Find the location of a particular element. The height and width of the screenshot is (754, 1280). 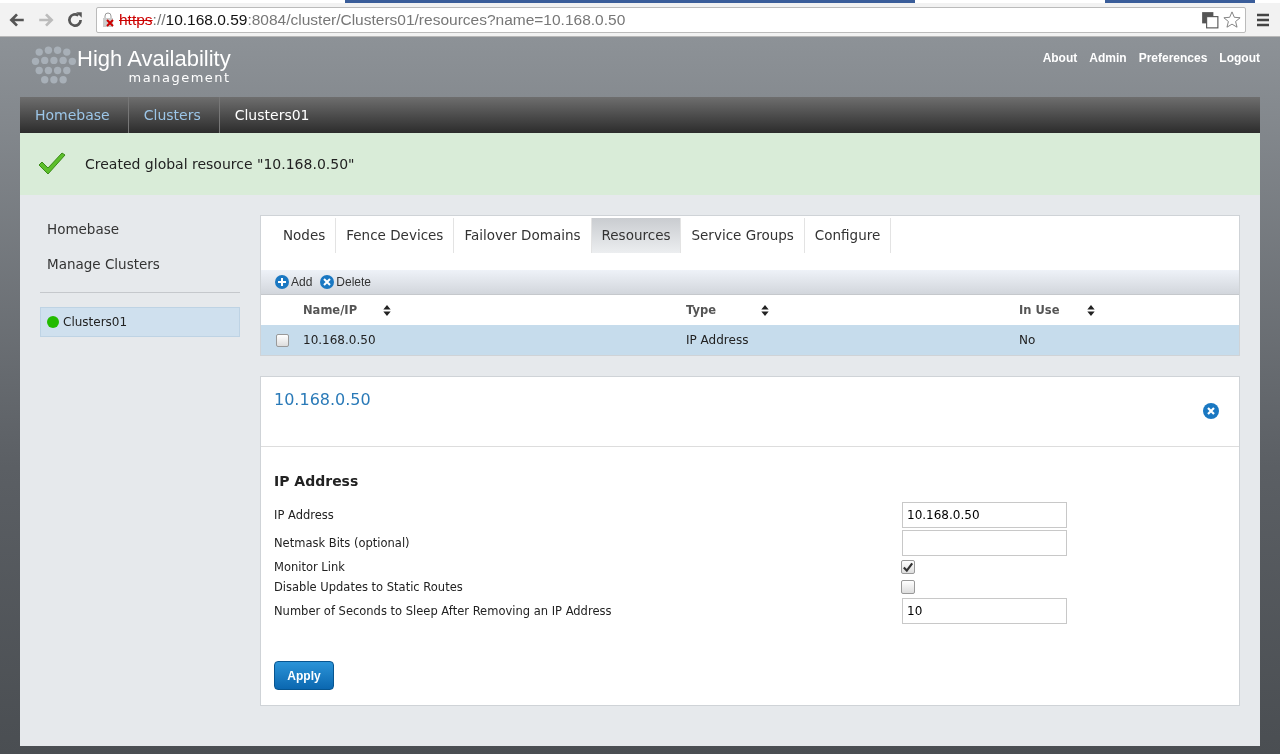

tab: Fence Devices is located at coordinates (395, 235).